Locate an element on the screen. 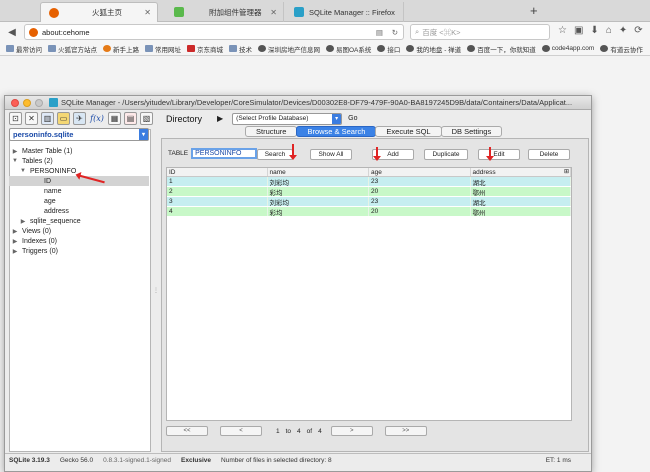 This screenshot has height=472, width=650. search-bar: ⌕ 百度 <⌘K> is located at coordinates (480, 32).